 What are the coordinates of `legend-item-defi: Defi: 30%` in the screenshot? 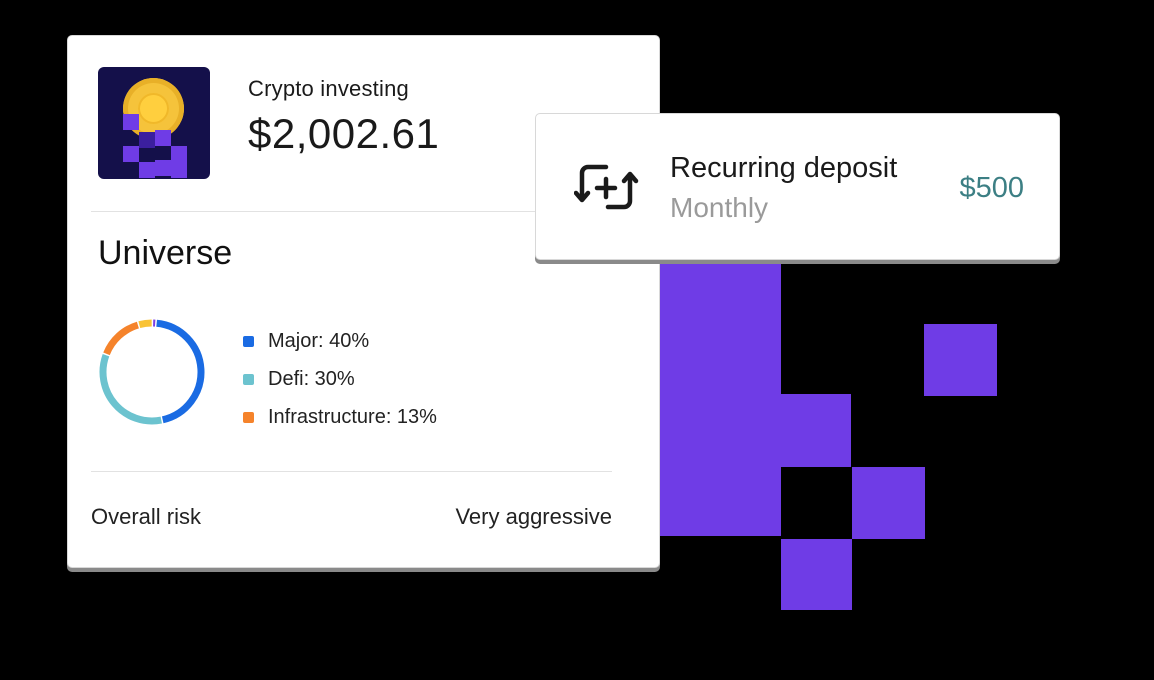 It's located at (340, 379).